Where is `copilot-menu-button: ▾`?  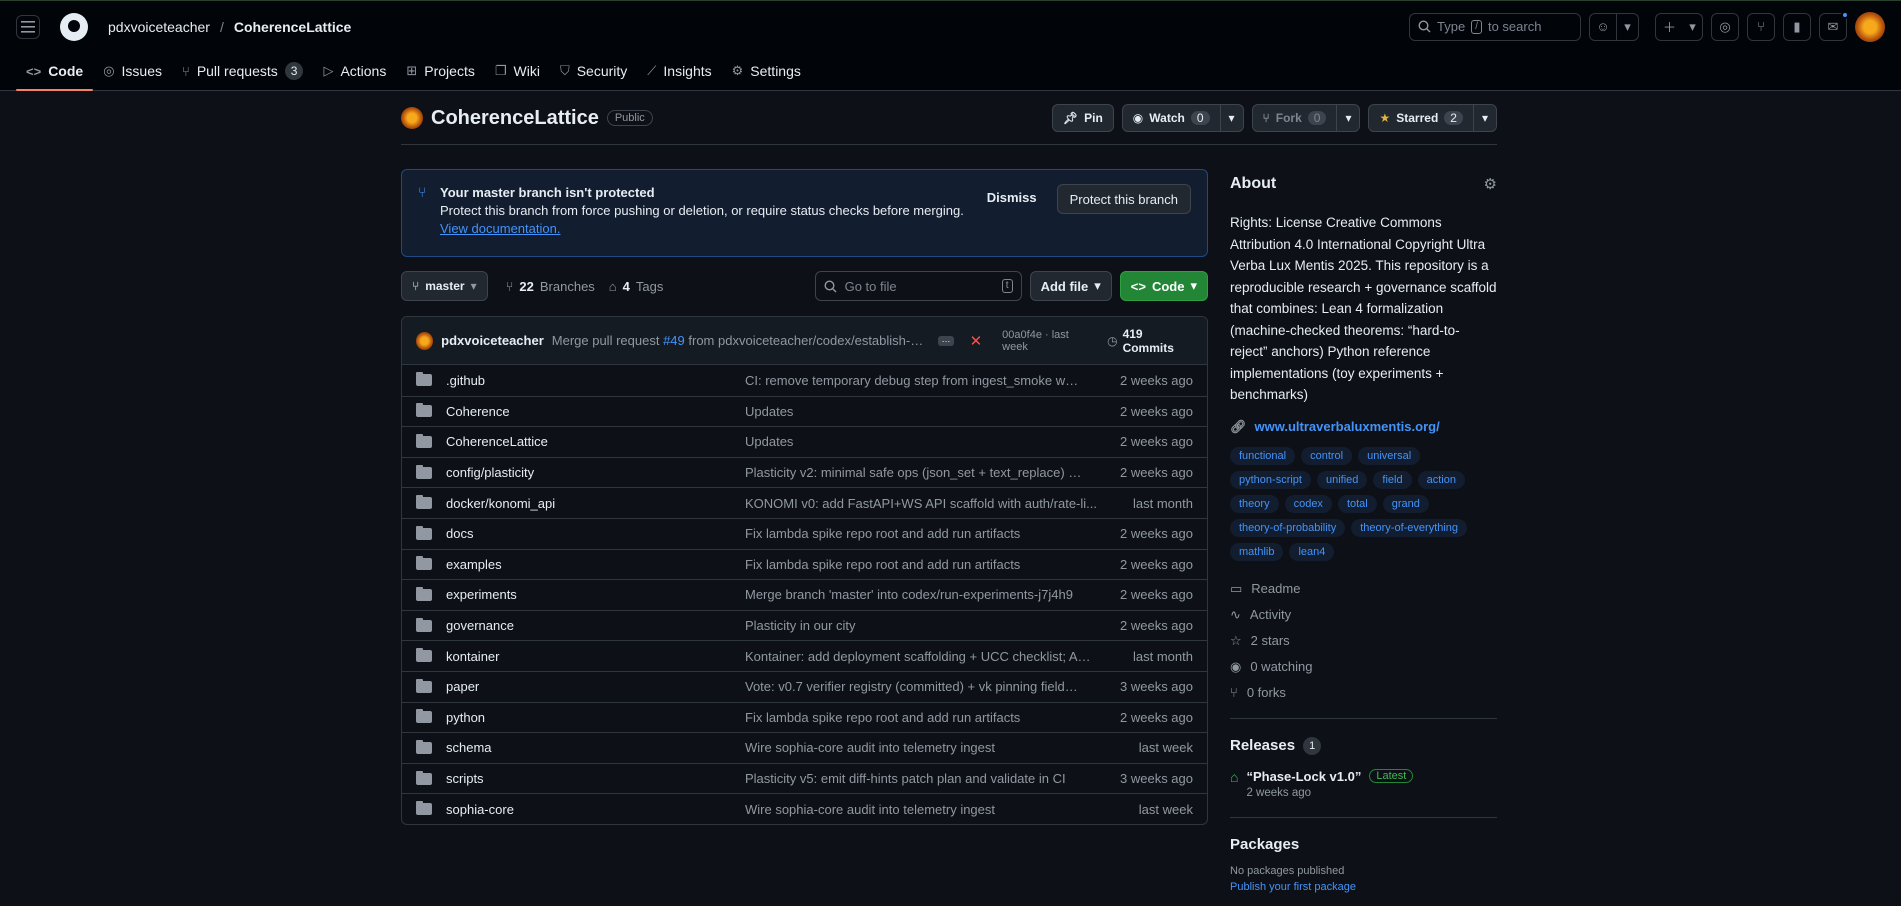 copilot-menu-button: ▾ is located at coordinates (1628, 26).